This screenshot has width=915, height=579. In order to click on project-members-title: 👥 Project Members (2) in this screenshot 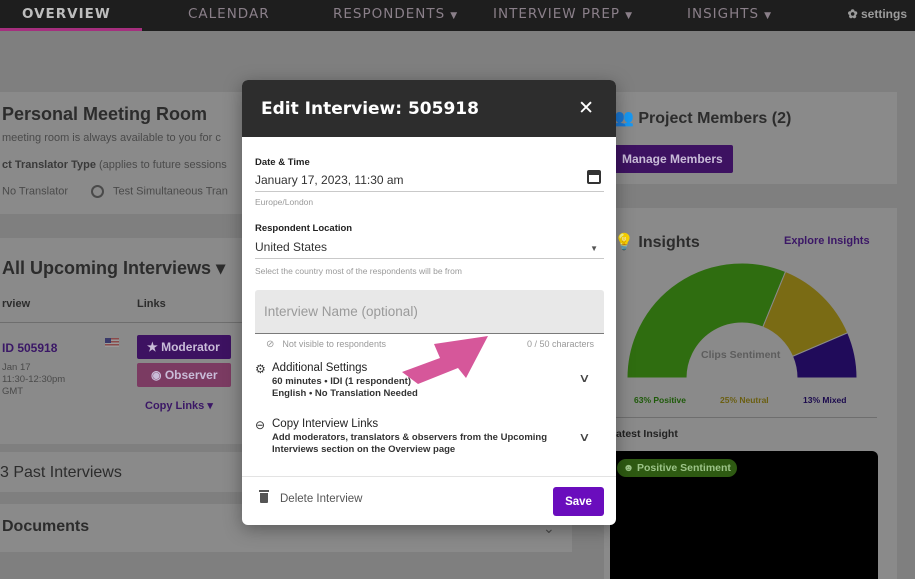, I will do `click(702, 118)`.